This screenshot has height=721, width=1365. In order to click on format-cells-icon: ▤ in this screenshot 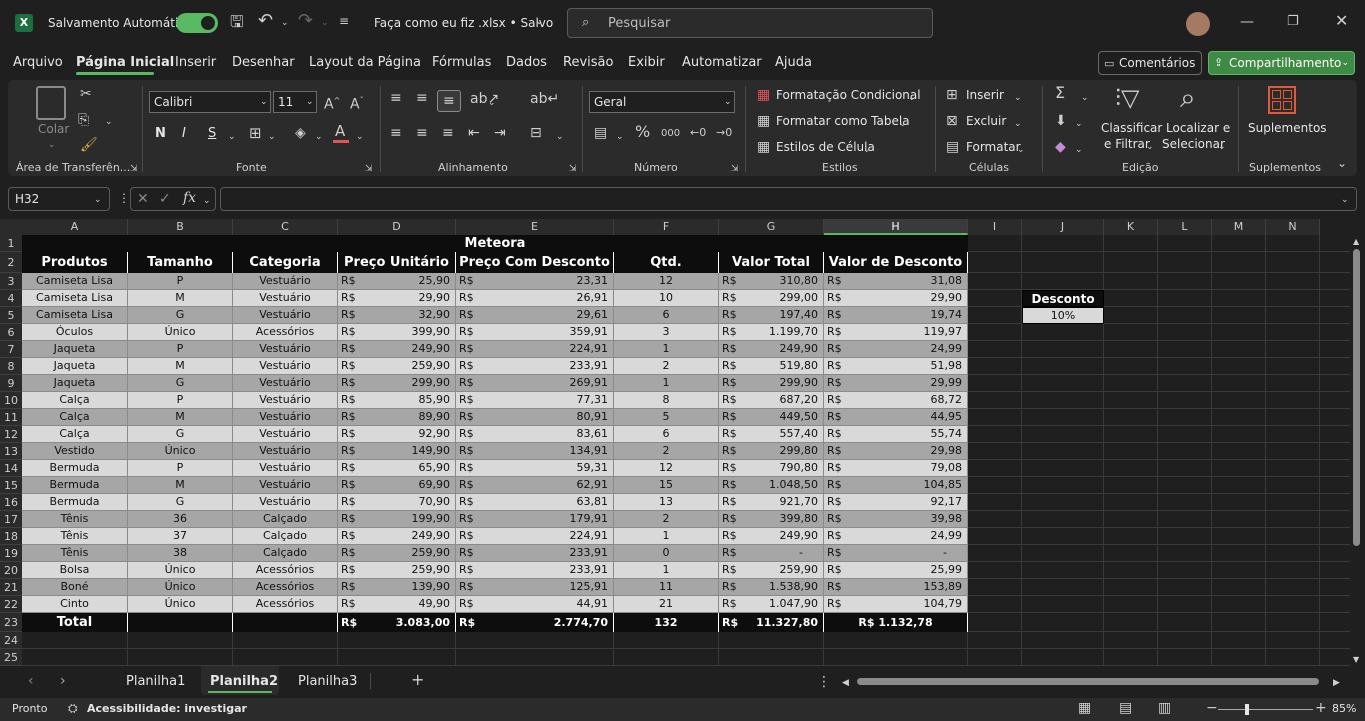, I will do `click(952, 147)`.